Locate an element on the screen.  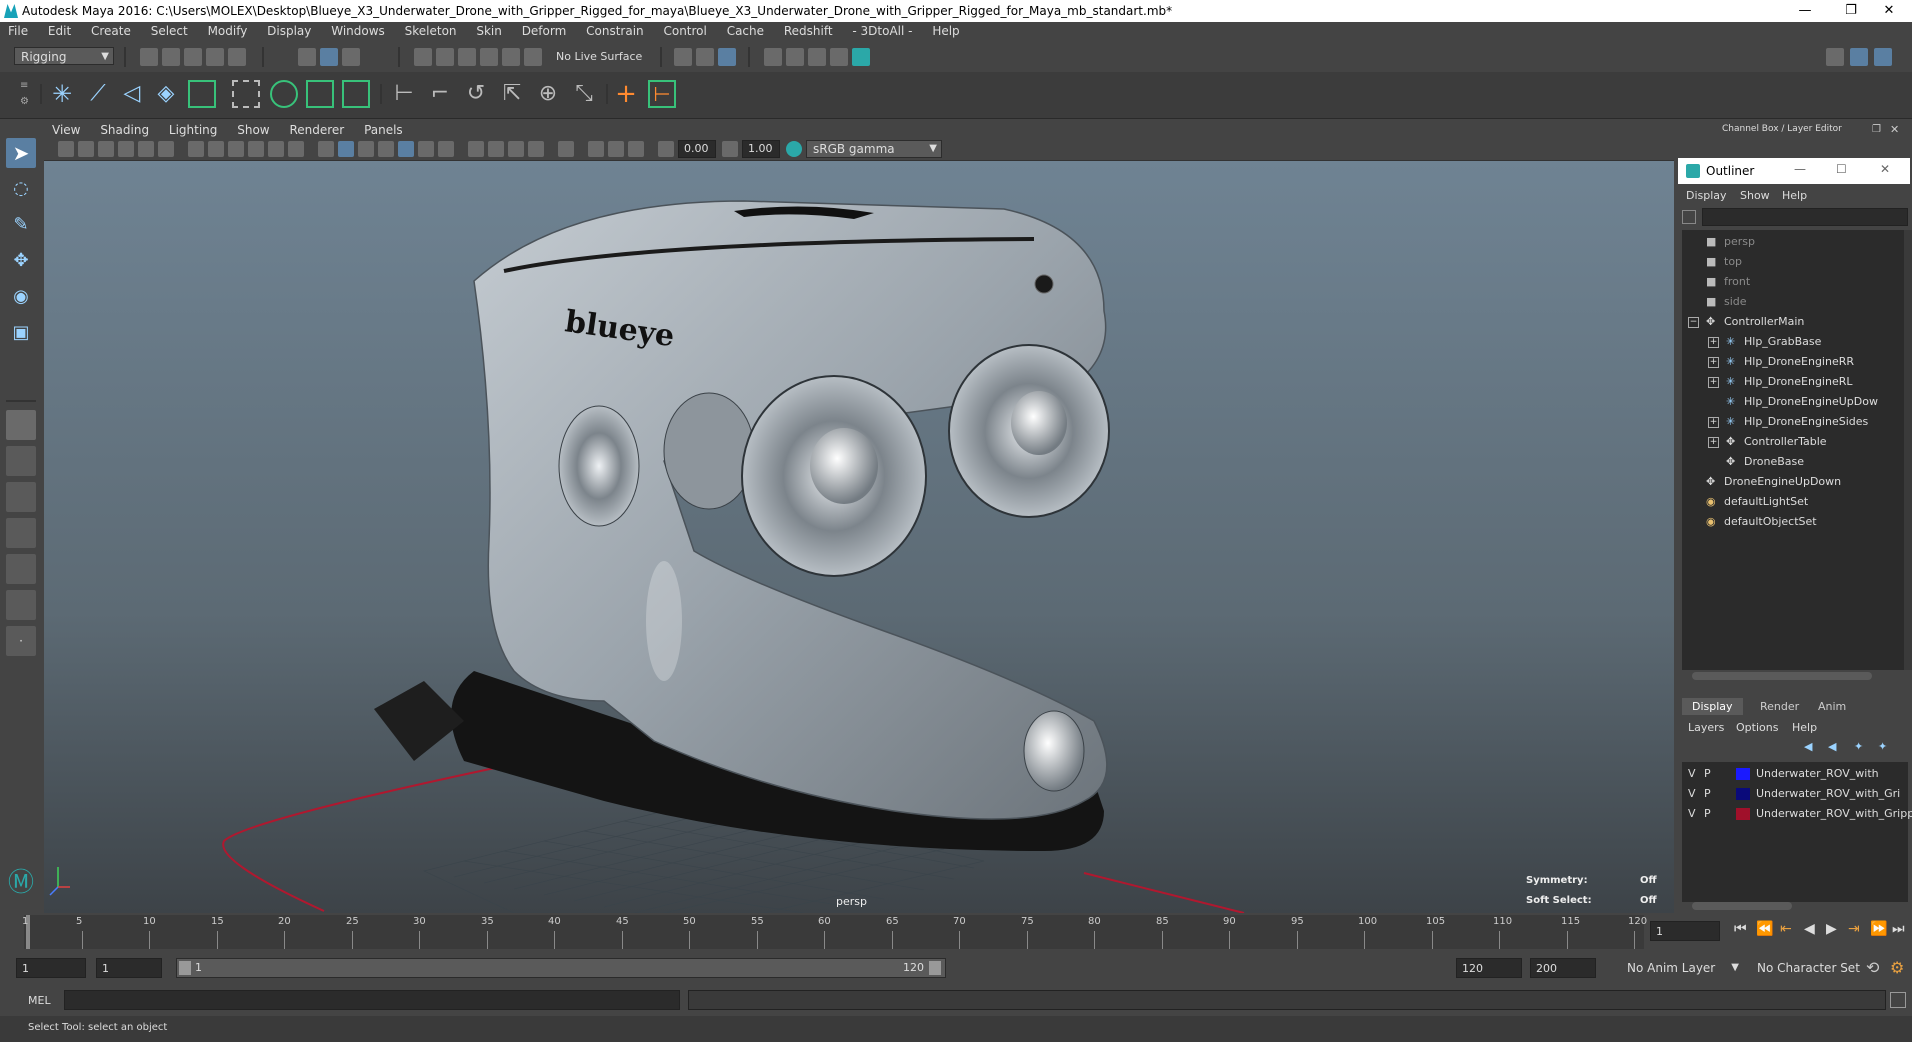
menu-edit: Edit is located at coordinates (59, 30).